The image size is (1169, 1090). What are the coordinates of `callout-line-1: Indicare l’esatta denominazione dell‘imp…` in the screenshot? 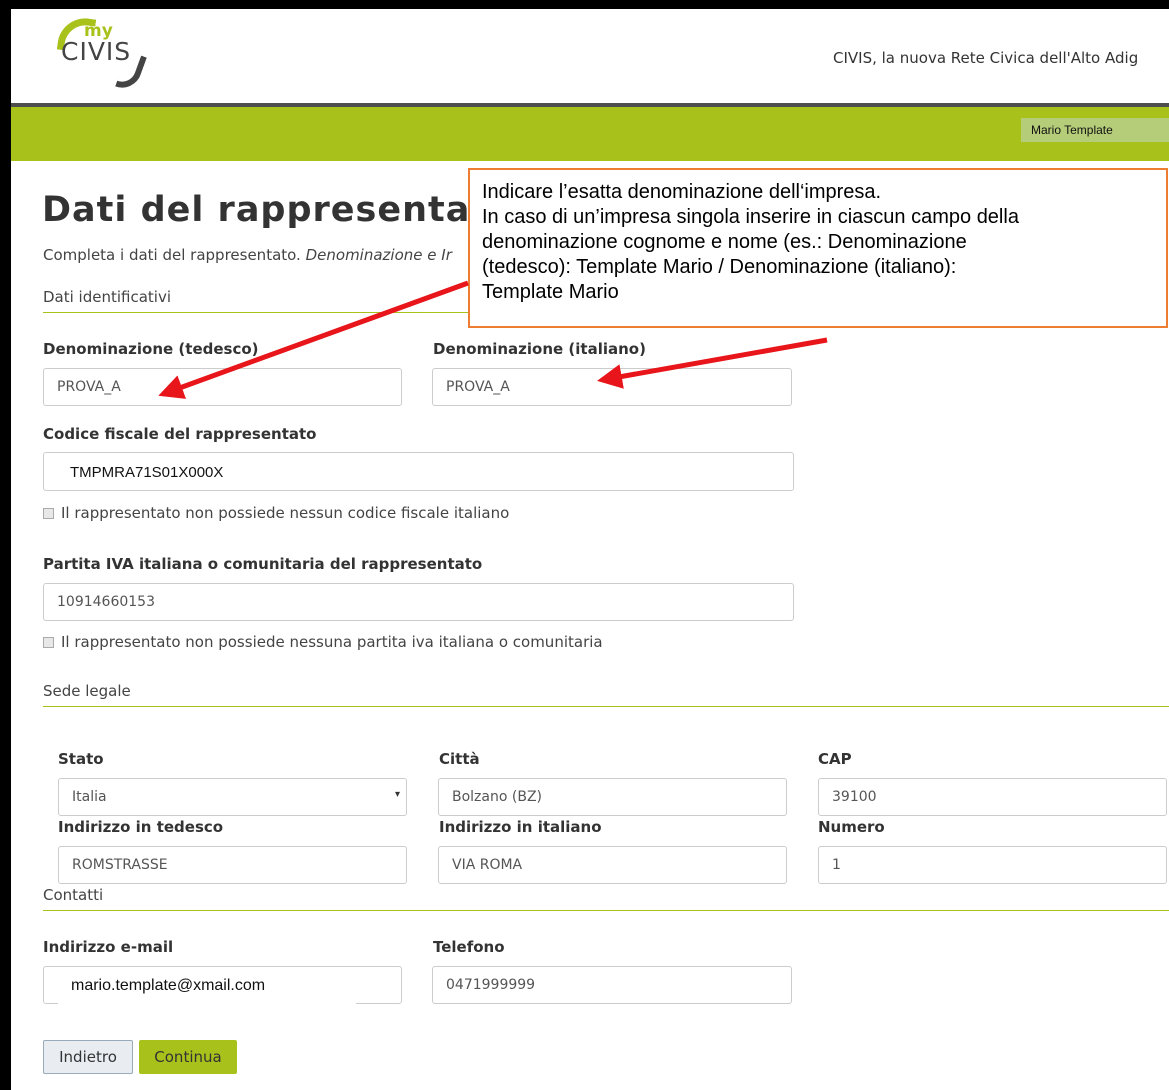 It's located at (682, 192).